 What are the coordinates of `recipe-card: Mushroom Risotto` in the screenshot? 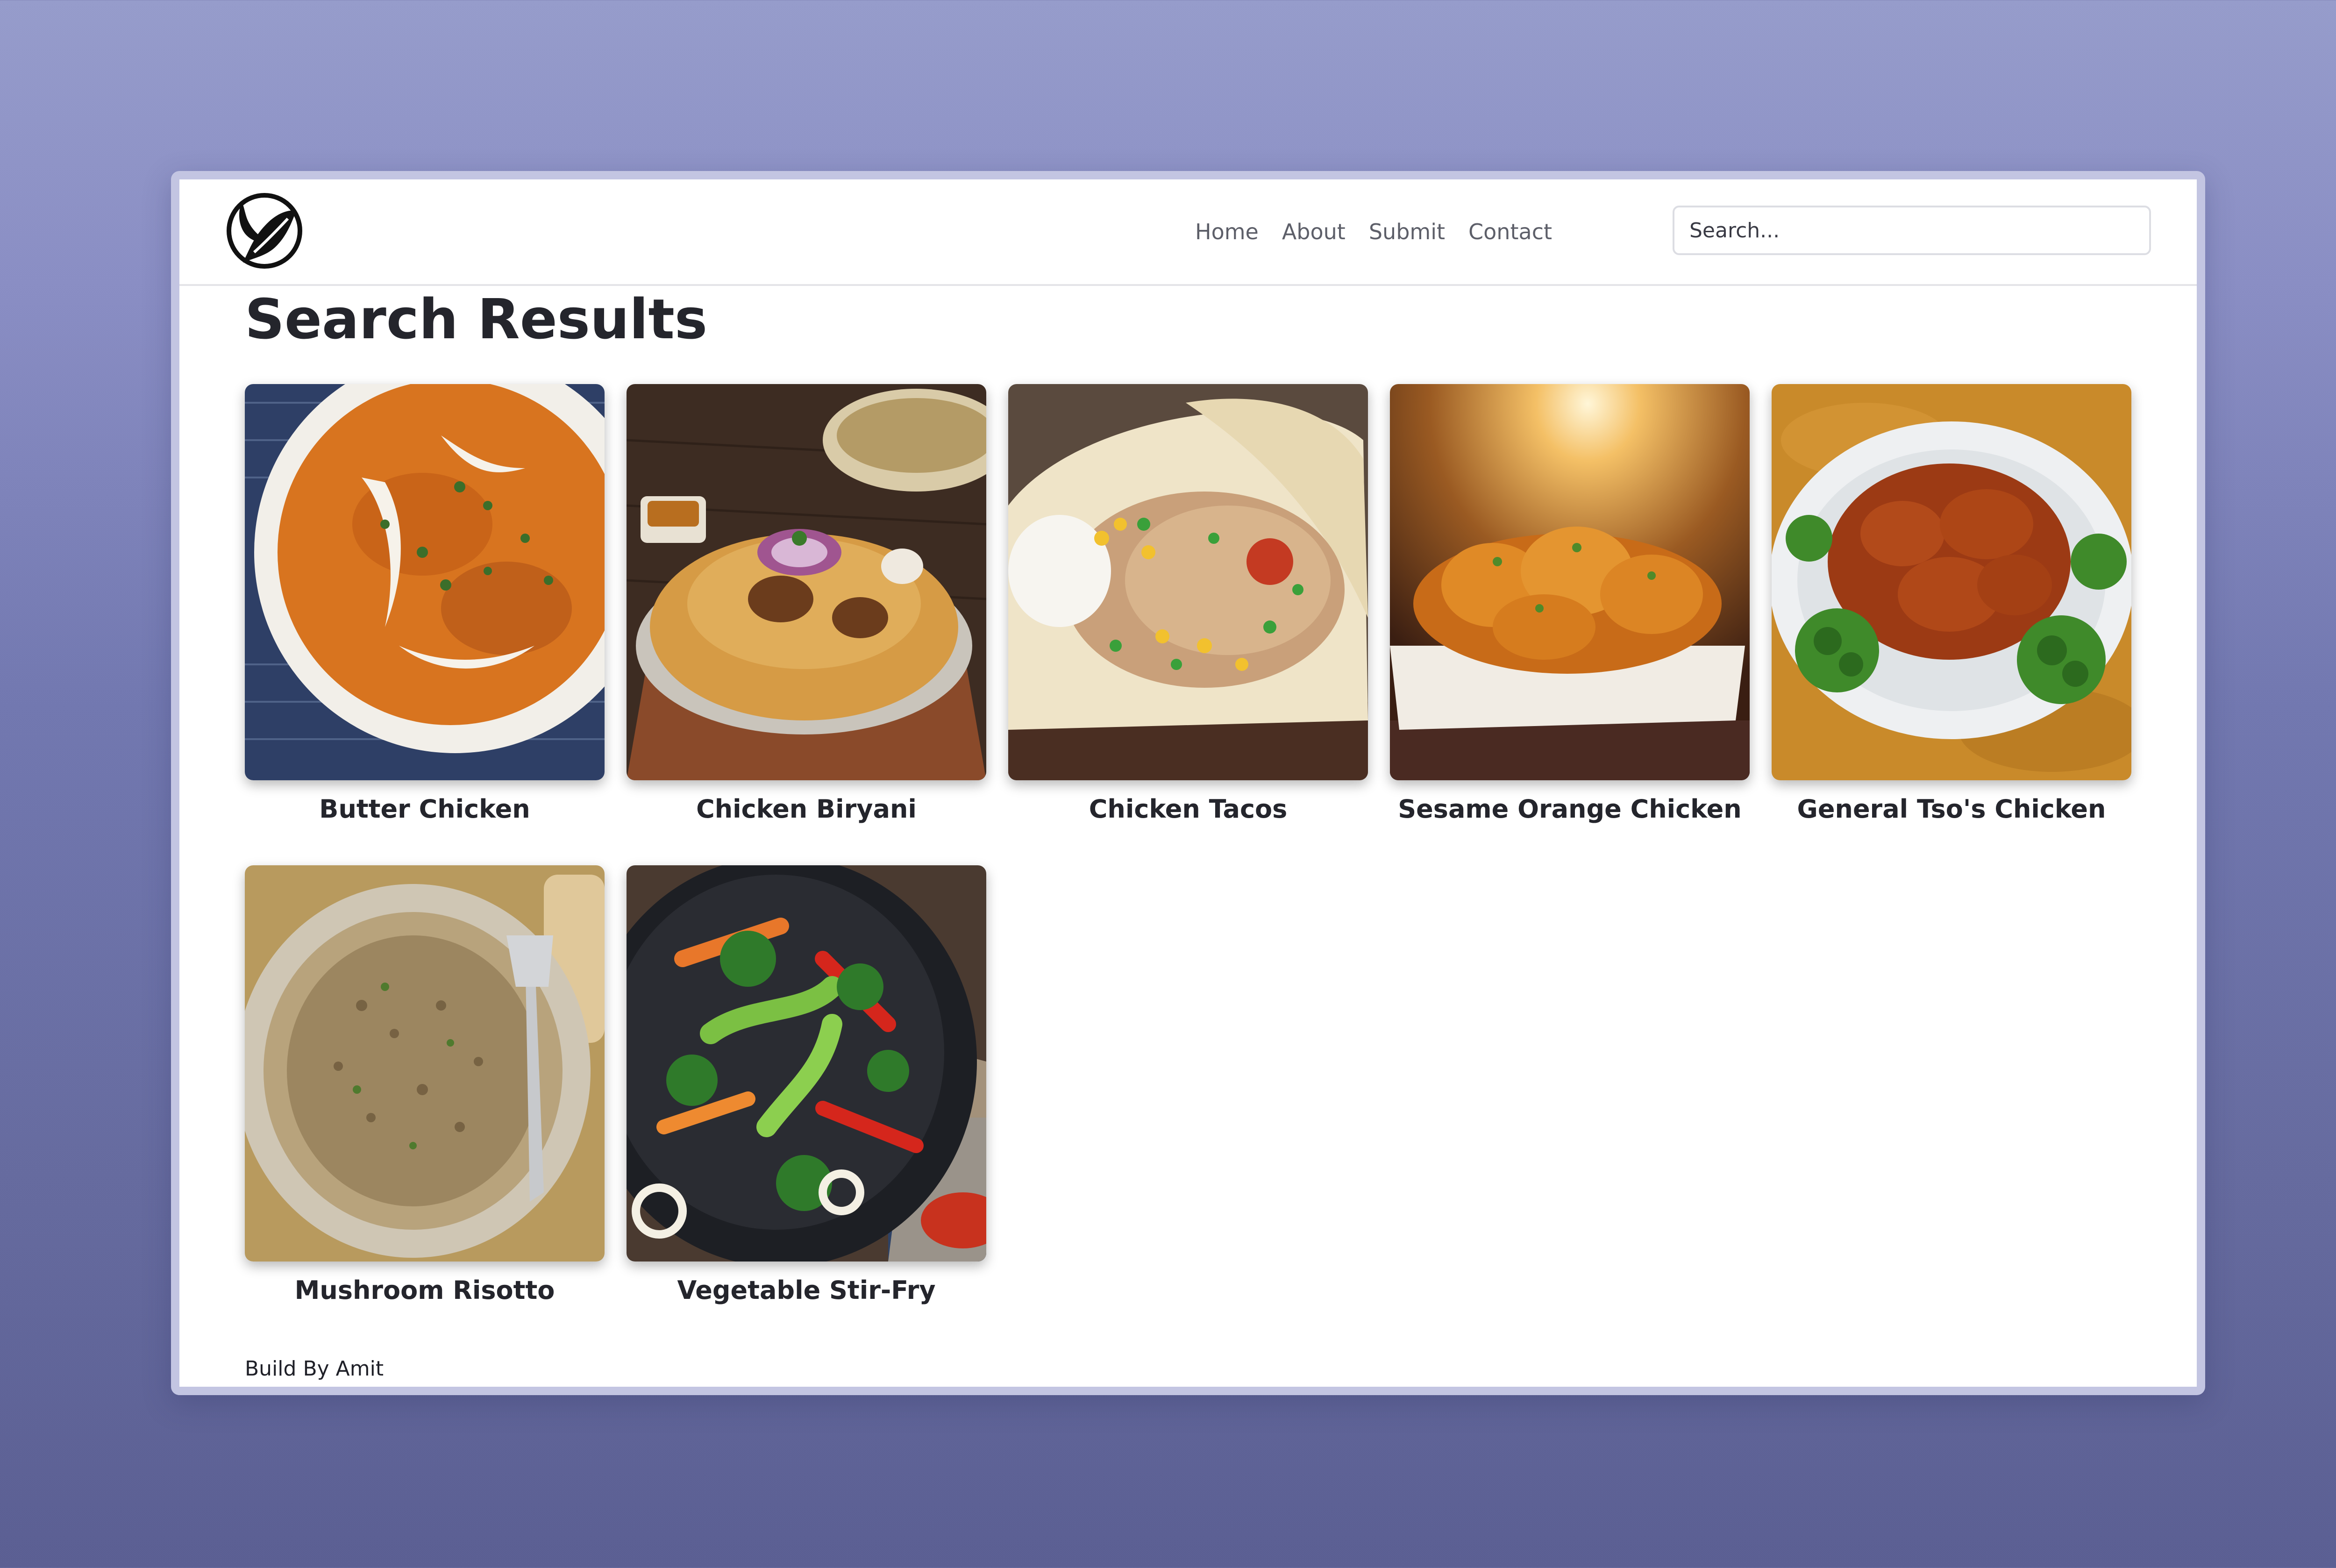 It's located at (425, 1092).